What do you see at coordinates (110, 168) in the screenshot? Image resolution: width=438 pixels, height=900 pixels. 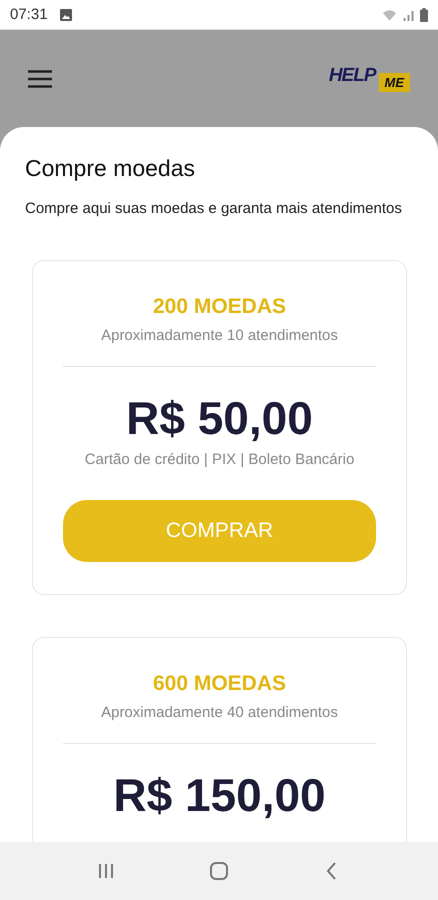 I see `page-title: Compre moedas` at bounding box center [110, 168].